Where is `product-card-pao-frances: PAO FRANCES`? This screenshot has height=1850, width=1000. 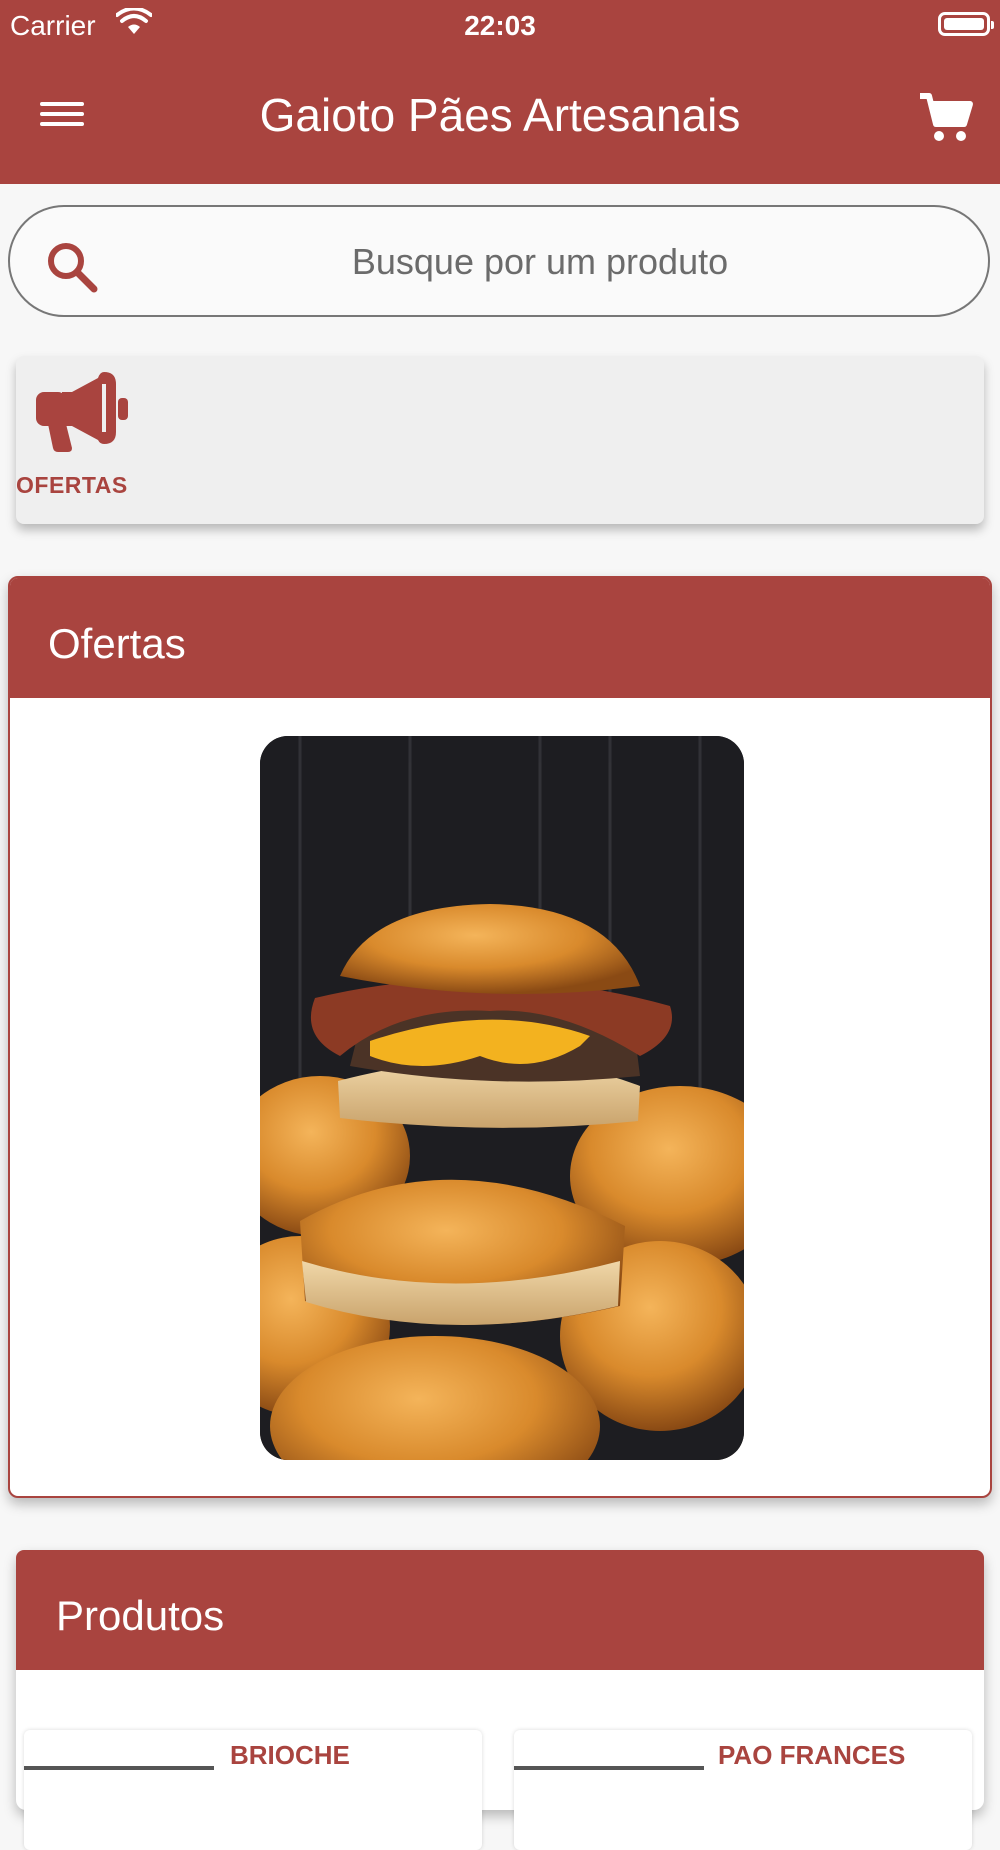
product-card-pao-frances: PAO FRANCES is located at coordinates (743, 1790).